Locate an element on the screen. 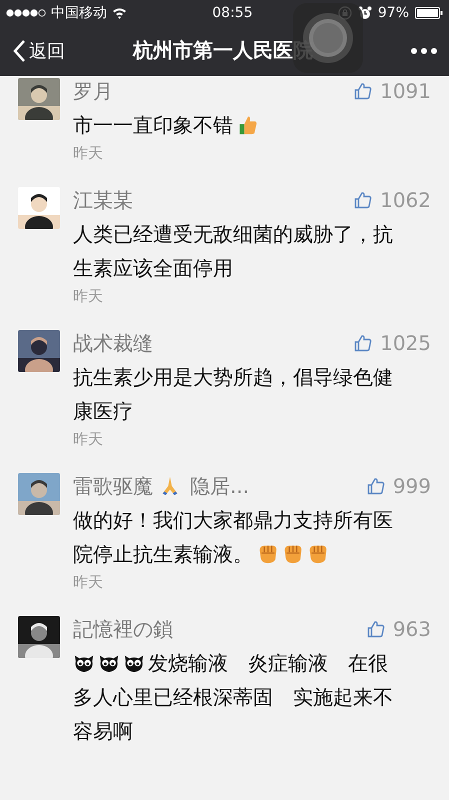 This screenshot has width=449, height=800. comment-text: 容易啊 is located at coordinates (103, 731).